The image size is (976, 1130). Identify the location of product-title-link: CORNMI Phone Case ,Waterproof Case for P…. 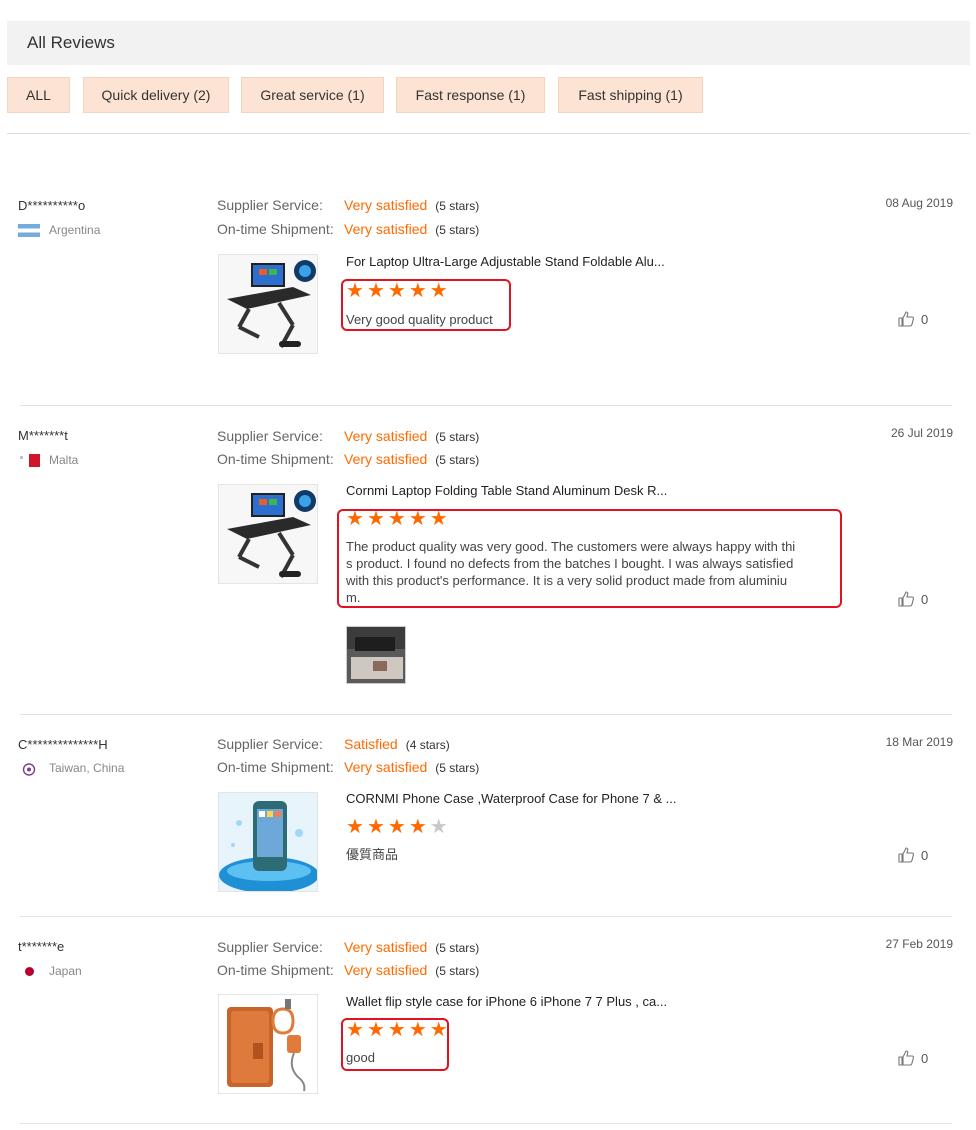
(511, 798).